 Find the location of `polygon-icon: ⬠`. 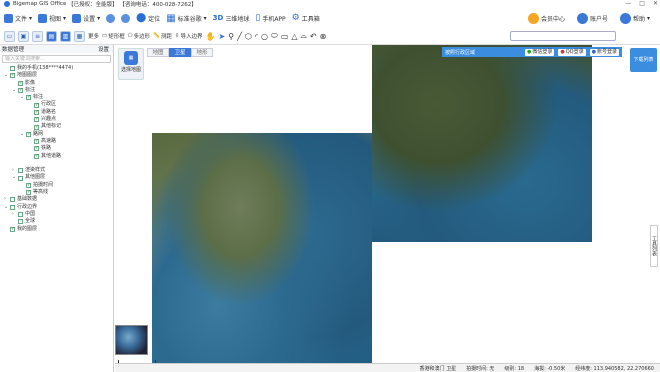

polygon-icon: ⬠ is located at coordinates (130, 36).